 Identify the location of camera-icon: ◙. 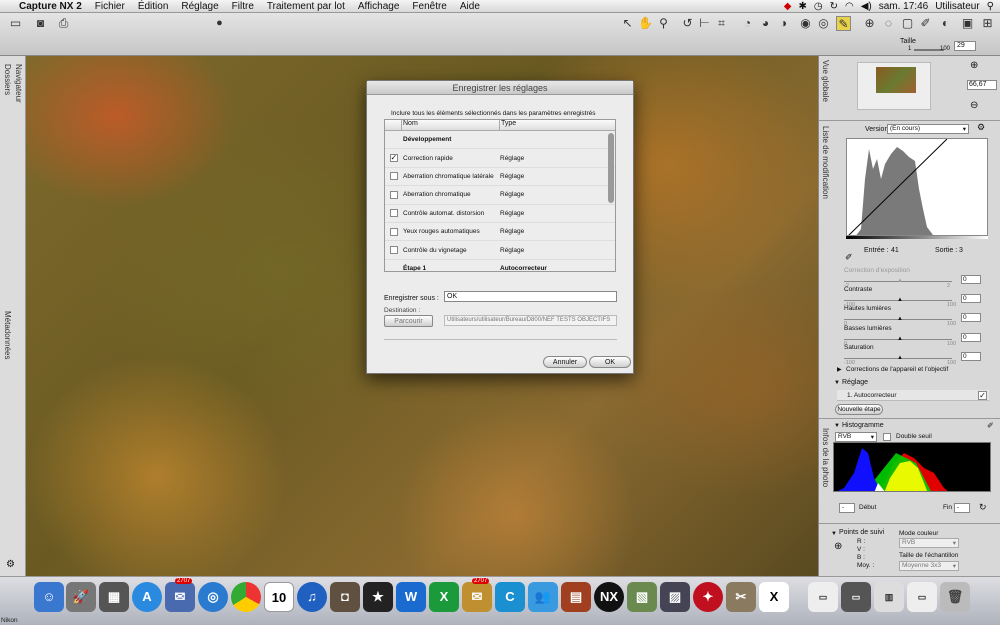
(40, 23).